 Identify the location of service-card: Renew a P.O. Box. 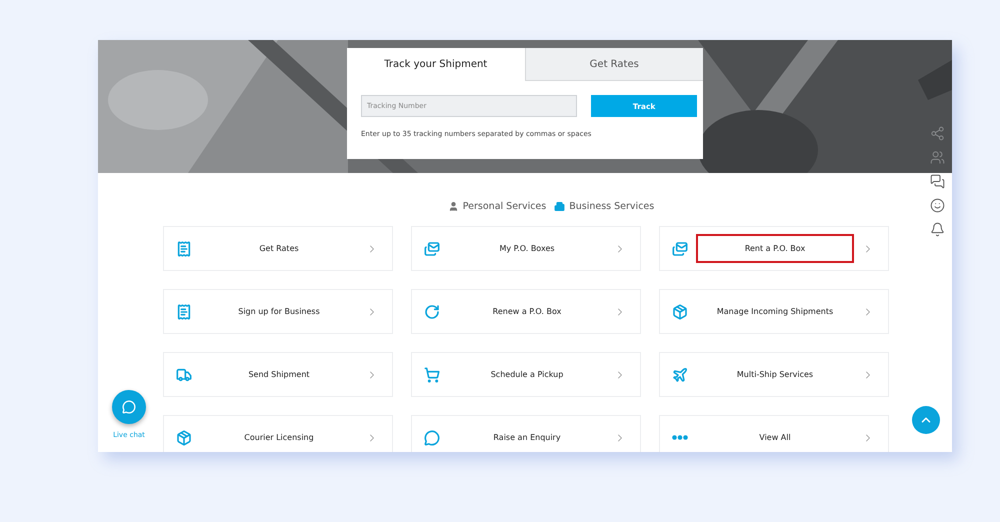
(526, 311).